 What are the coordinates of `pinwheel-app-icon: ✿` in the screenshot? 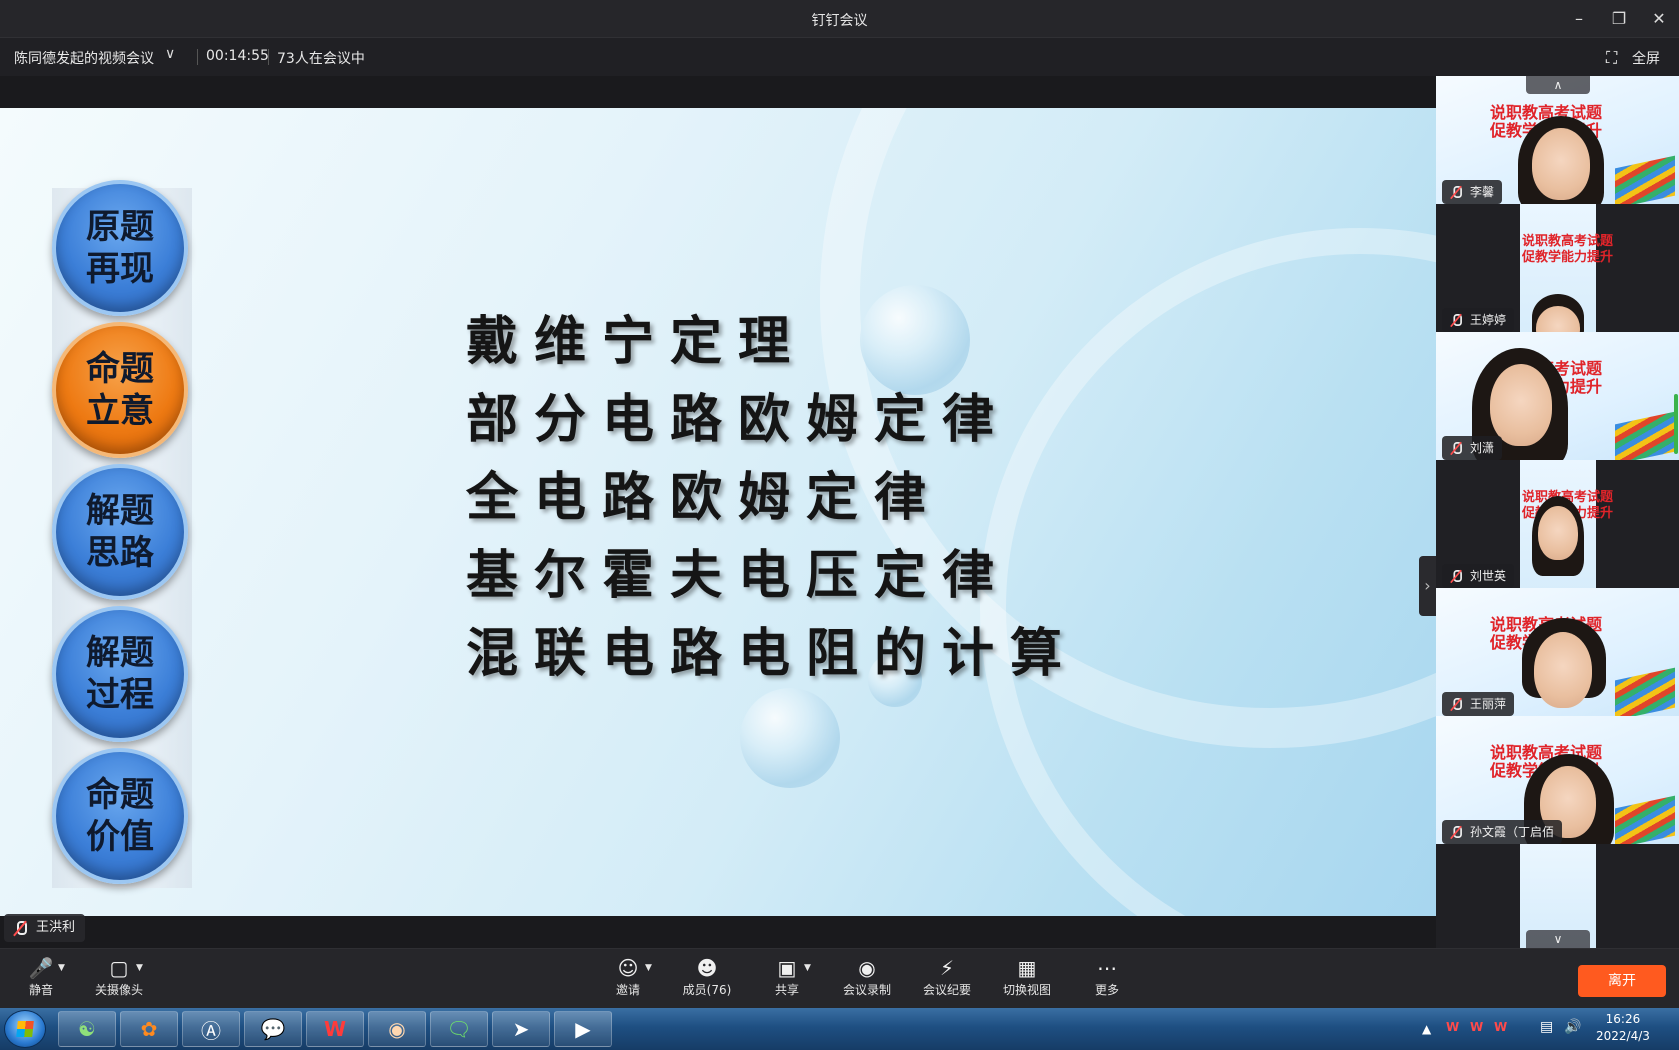 It's located at (149, 1029).